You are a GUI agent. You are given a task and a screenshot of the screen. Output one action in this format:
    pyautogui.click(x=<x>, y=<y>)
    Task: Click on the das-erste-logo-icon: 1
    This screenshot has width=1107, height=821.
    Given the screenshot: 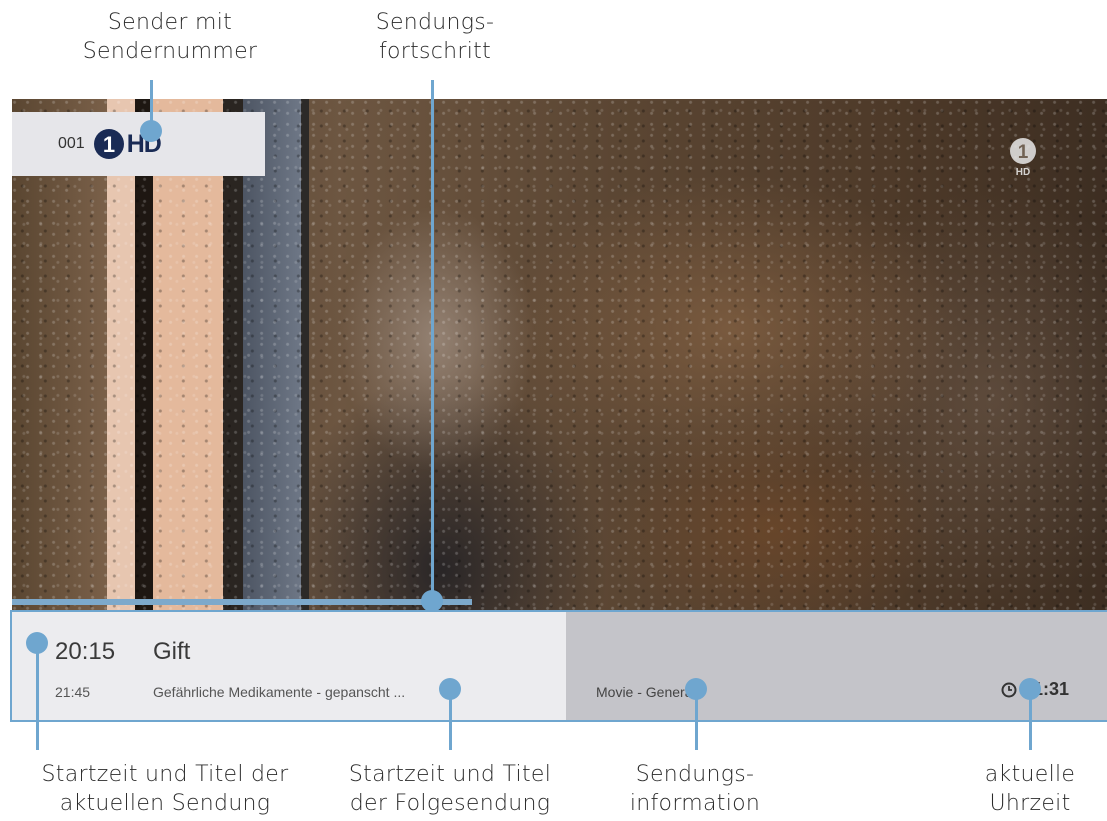 What is the action you would take?
    pyautogui.click(x=108, y=144)
    